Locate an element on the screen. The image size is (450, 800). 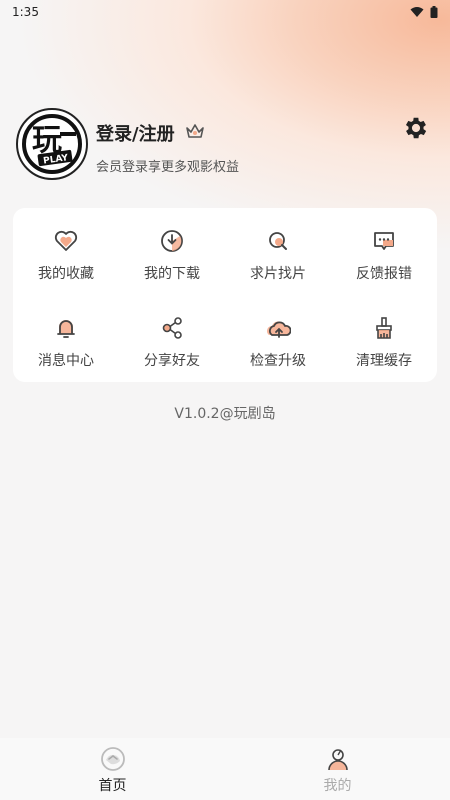
tab-mine: 我的 is located at coordinates (337, 769).